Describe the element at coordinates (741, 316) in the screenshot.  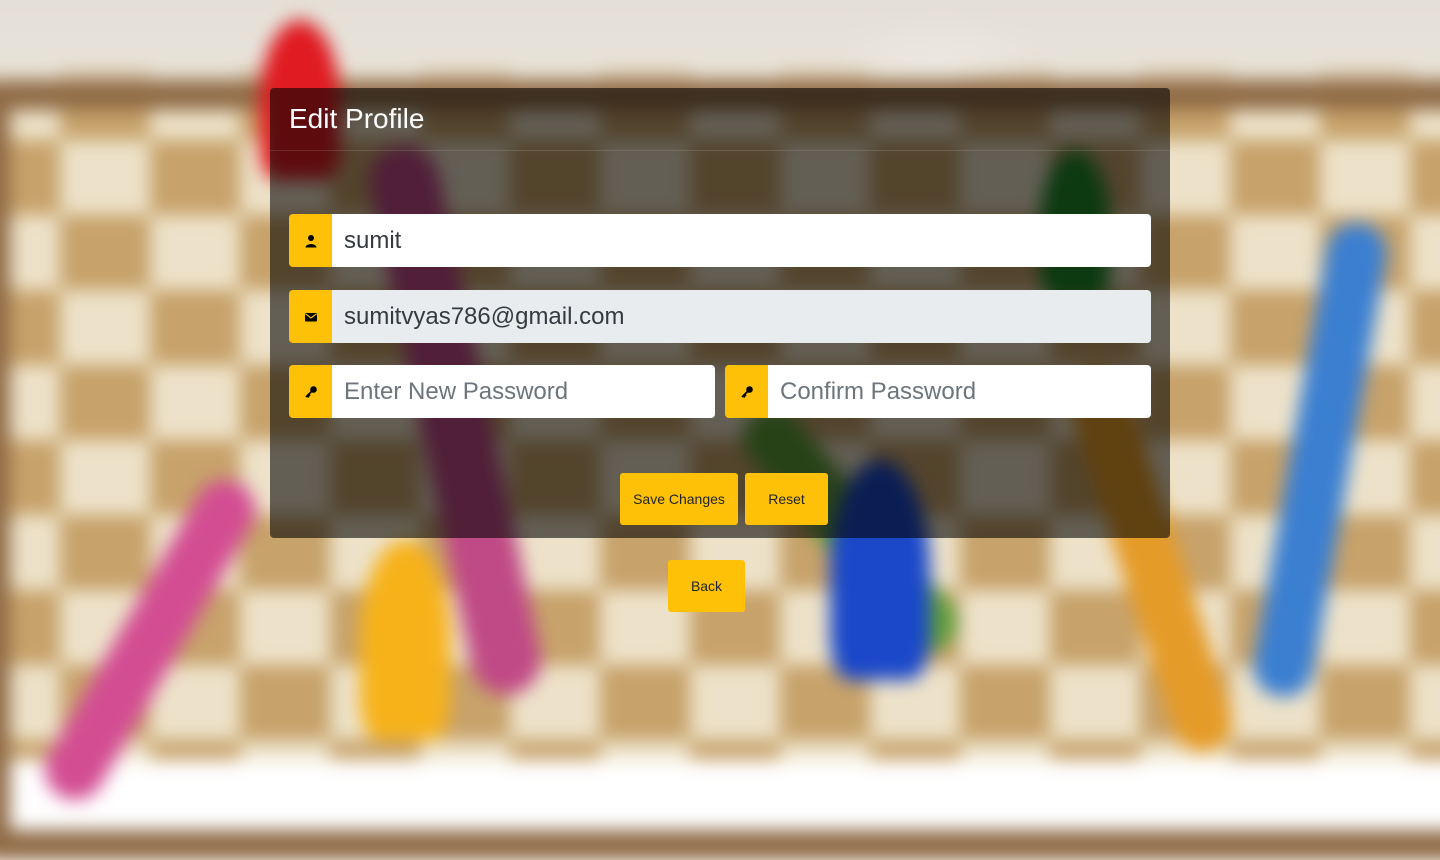
I see `email-input` at that location.